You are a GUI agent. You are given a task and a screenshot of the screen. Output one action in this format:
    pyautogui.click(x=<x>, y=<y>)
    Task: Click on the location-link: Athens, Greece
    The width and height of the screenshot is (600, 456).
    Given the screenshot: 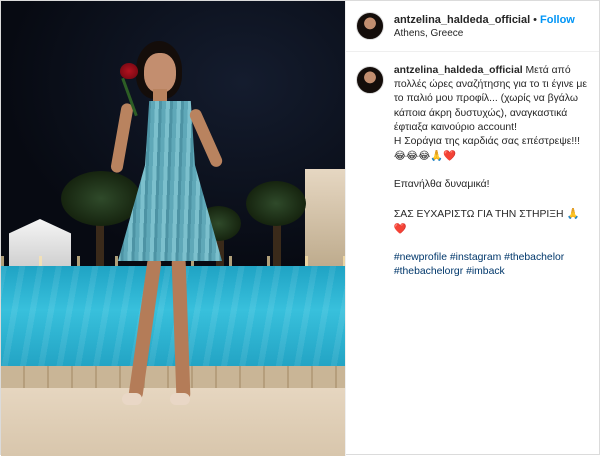 What is the action you would take?
    pyautogui.click(x=484, y=34)
    